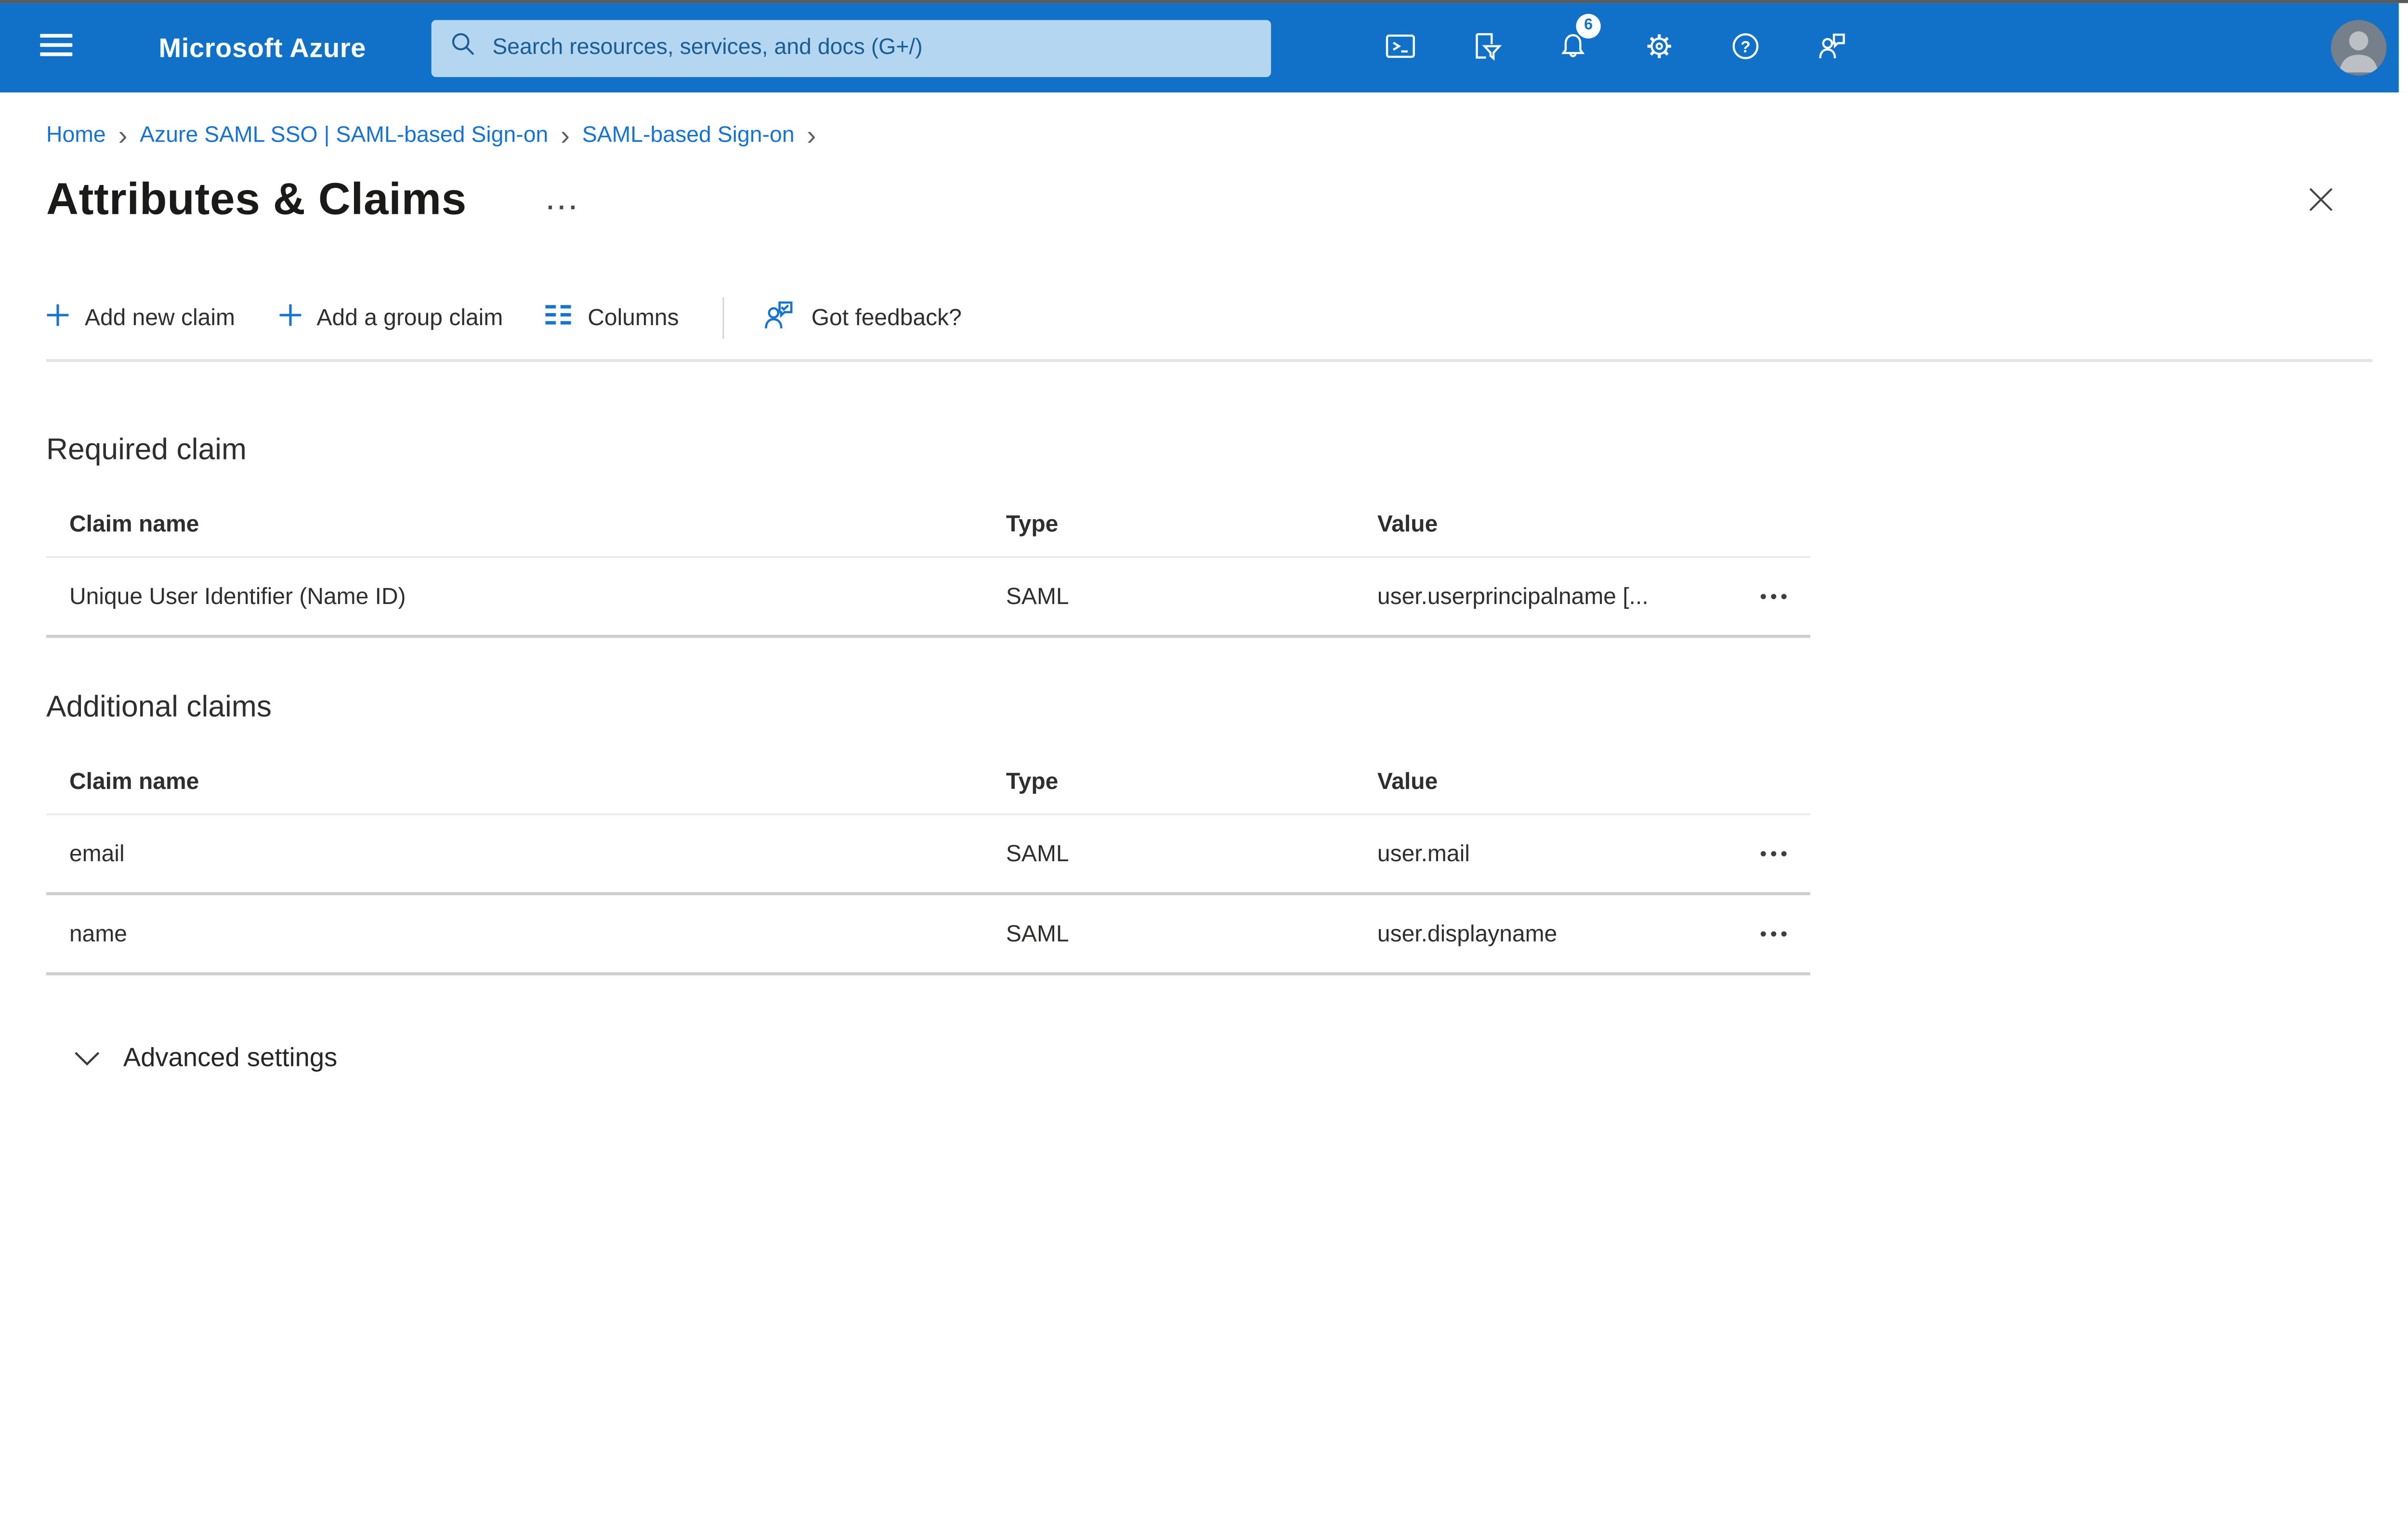  I want to click on advanced-settings-toggle: Advanced settings, so click(206, 1058).